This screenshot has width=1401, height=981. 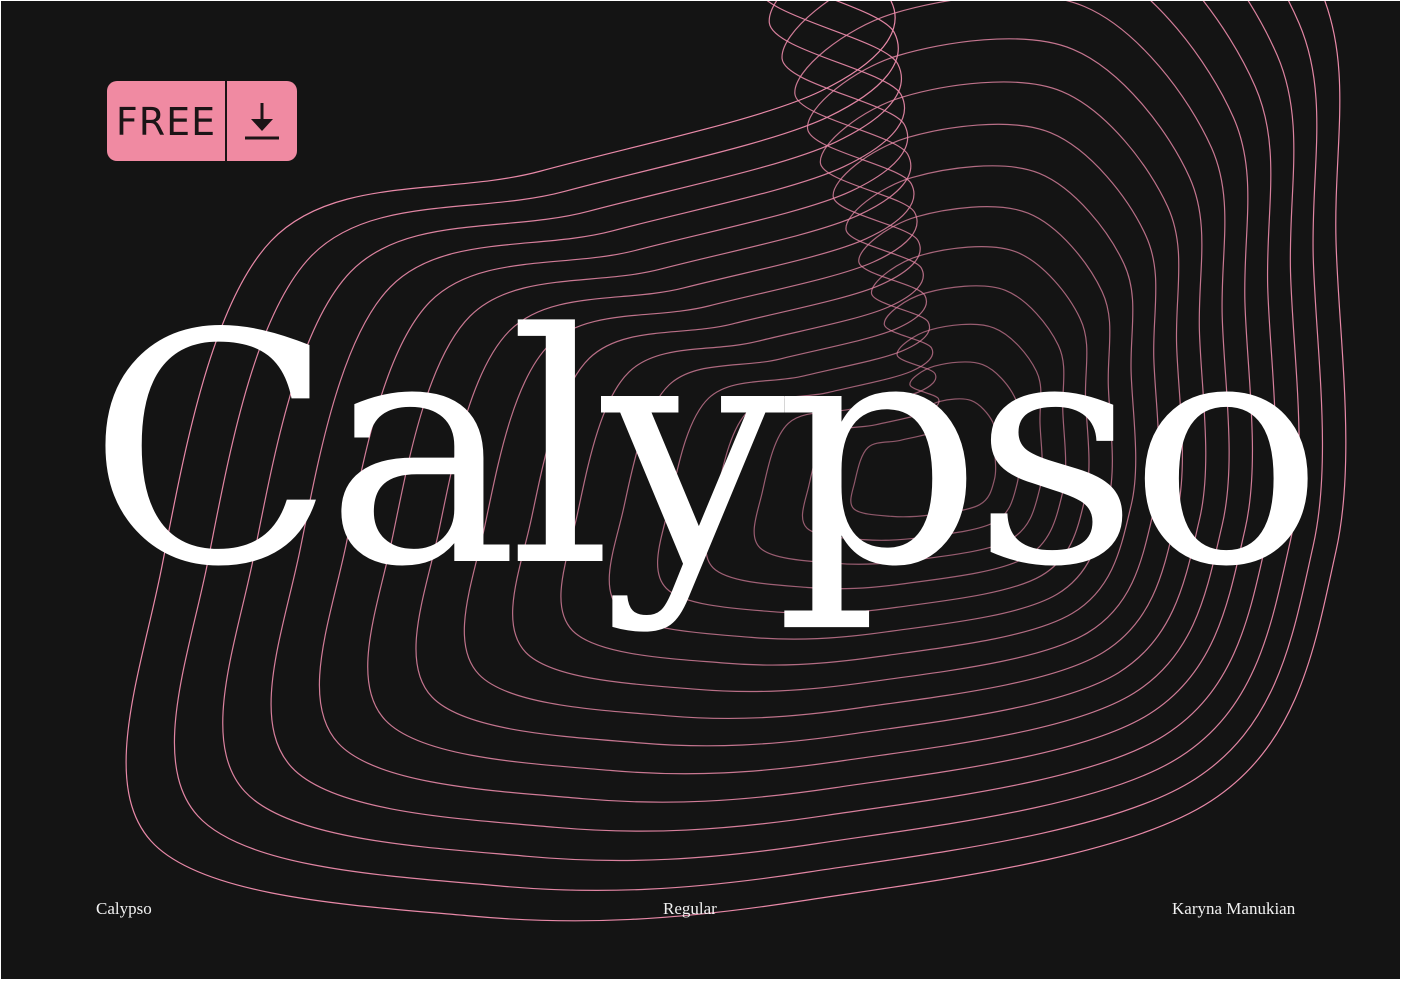 I want to click on footer-font-name: Calypso, so click(x=124, y=908).